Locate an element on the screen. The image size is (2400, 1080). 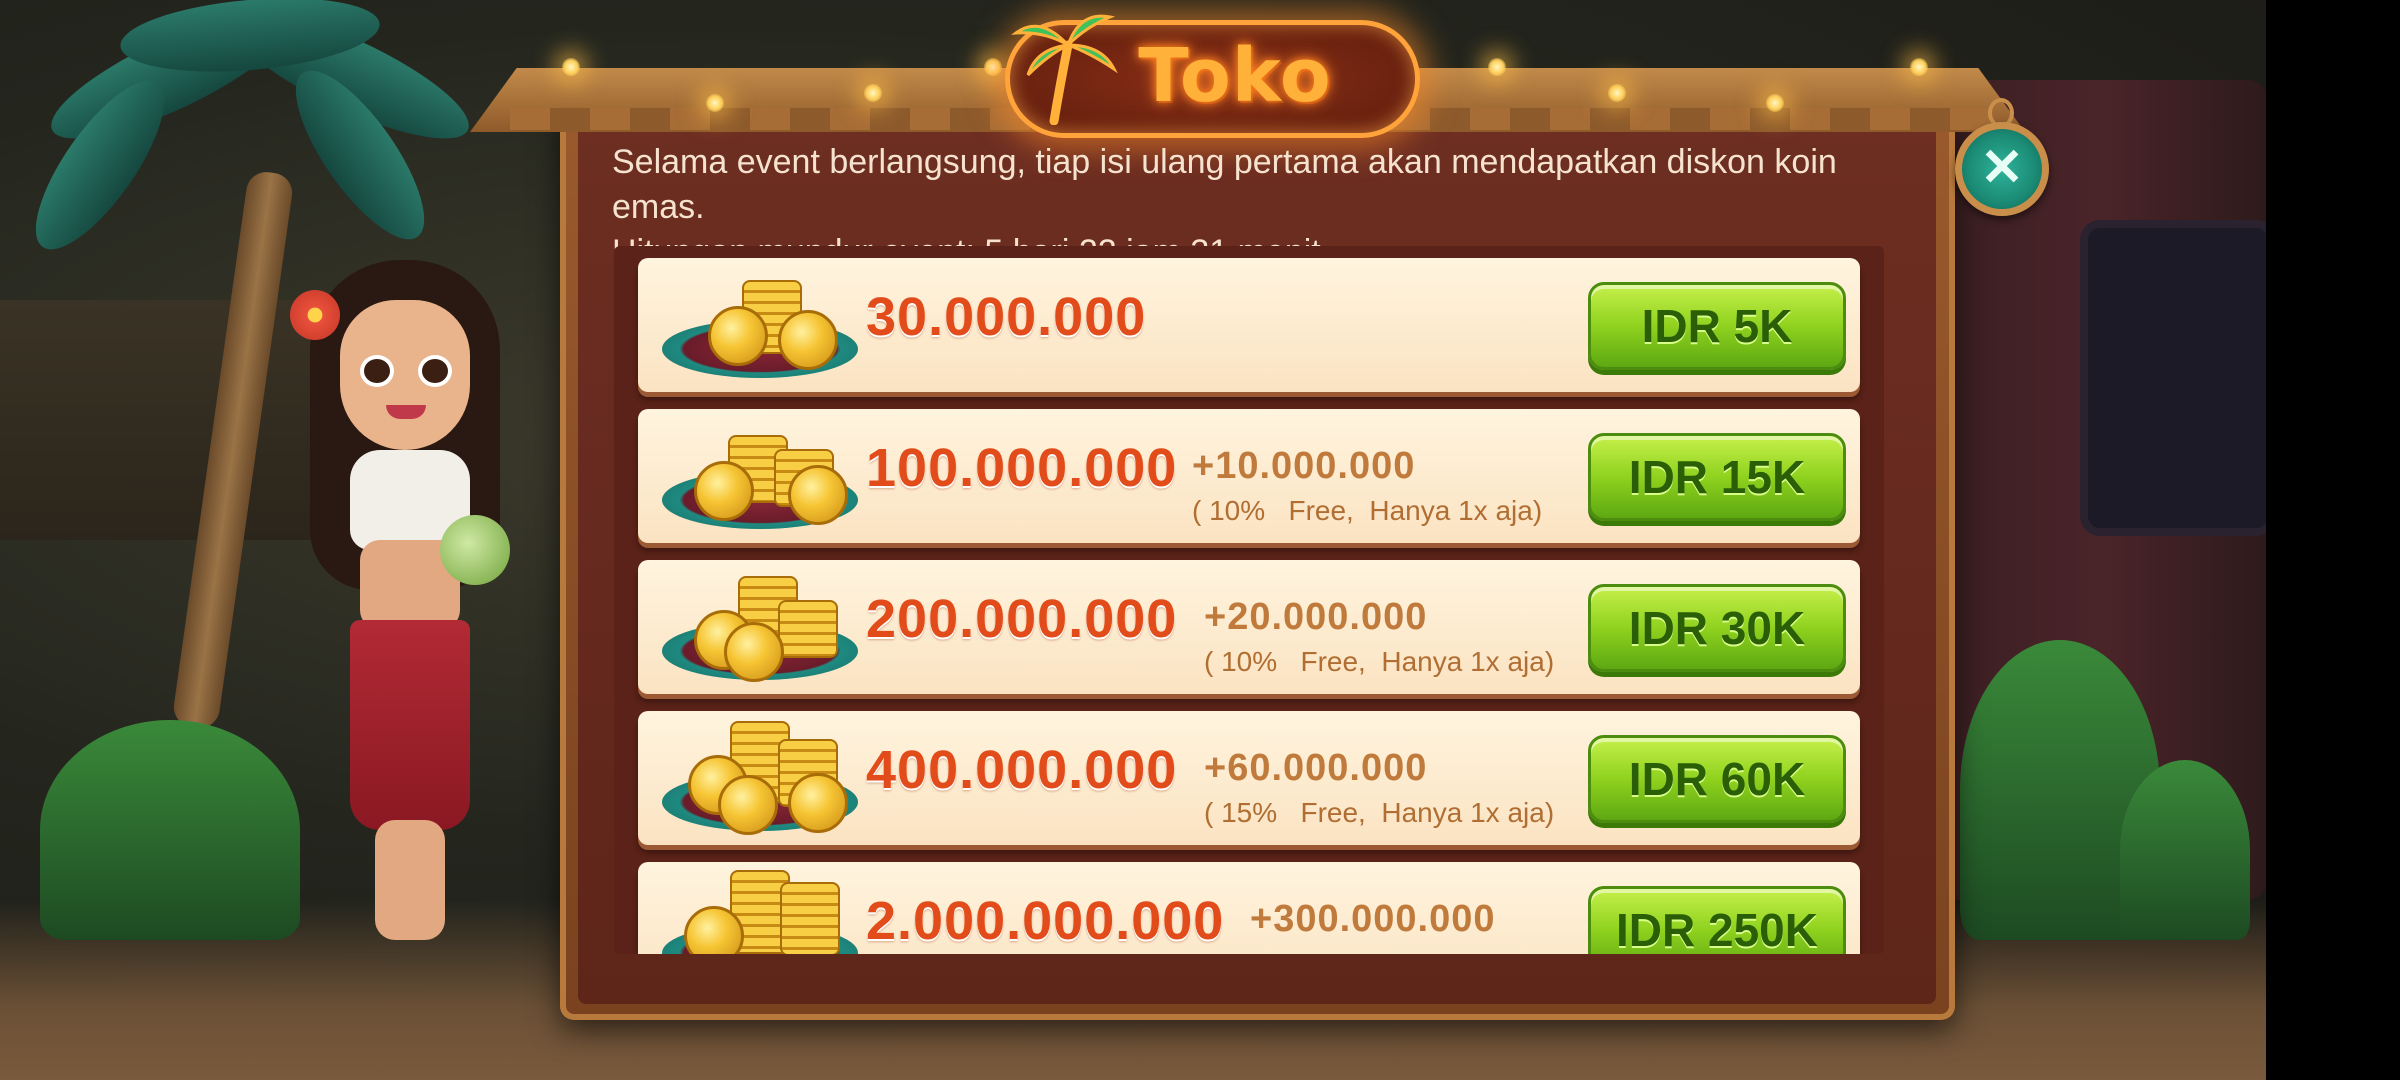
letterbox-bar is located at coordinates (2333, 540).